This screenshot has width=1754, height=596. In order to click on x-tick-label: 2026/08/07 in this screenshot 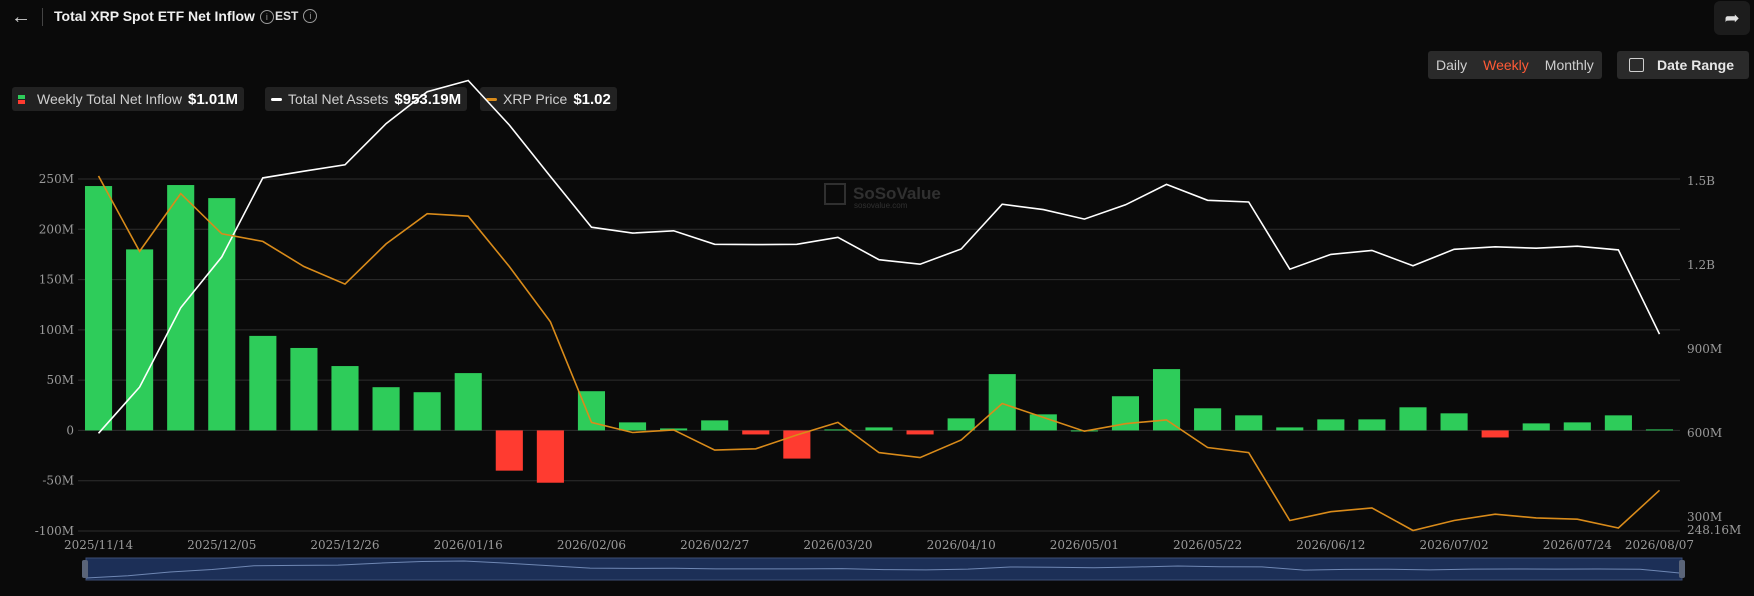, I will do `click(1659, 545)`.